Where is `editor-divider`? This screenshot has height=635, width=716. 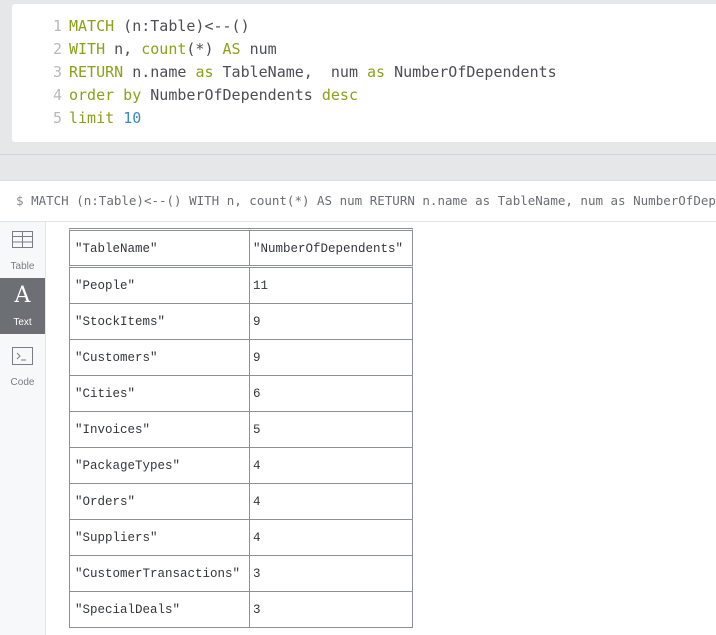 editor-divider is located at coordinates (358, 154).